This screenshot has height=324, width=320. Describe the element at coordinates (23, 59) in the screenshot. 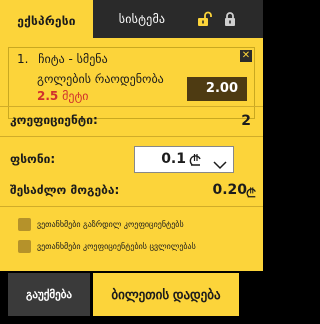

I see `bet-index: 1.` at that location.